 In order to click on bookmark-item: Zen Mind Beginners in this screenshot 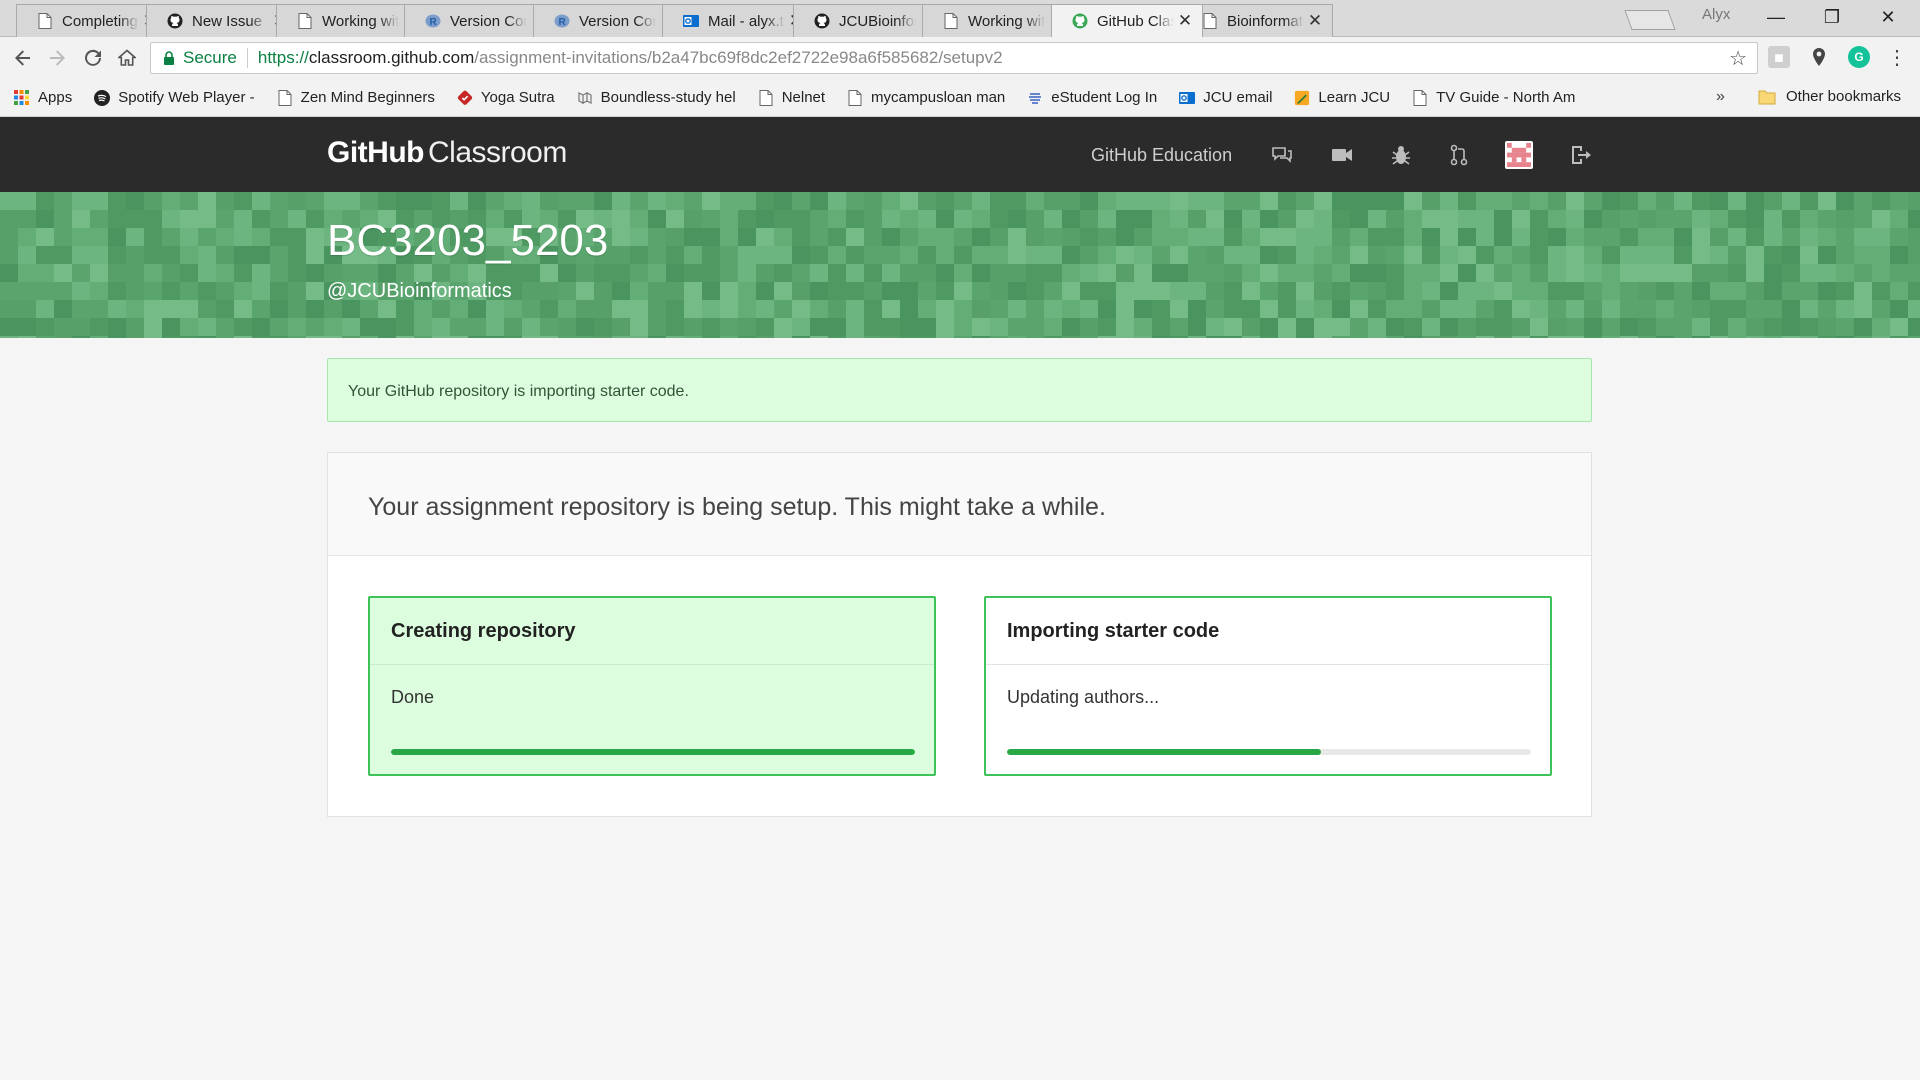, I will do `click(356, 97)`.